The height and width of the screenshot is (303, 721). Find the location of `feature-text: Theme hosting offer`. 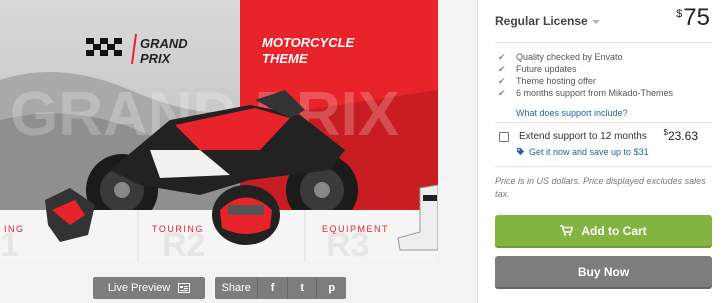

feature-text: Theme hosting offer is located at coordinates (556, 81).